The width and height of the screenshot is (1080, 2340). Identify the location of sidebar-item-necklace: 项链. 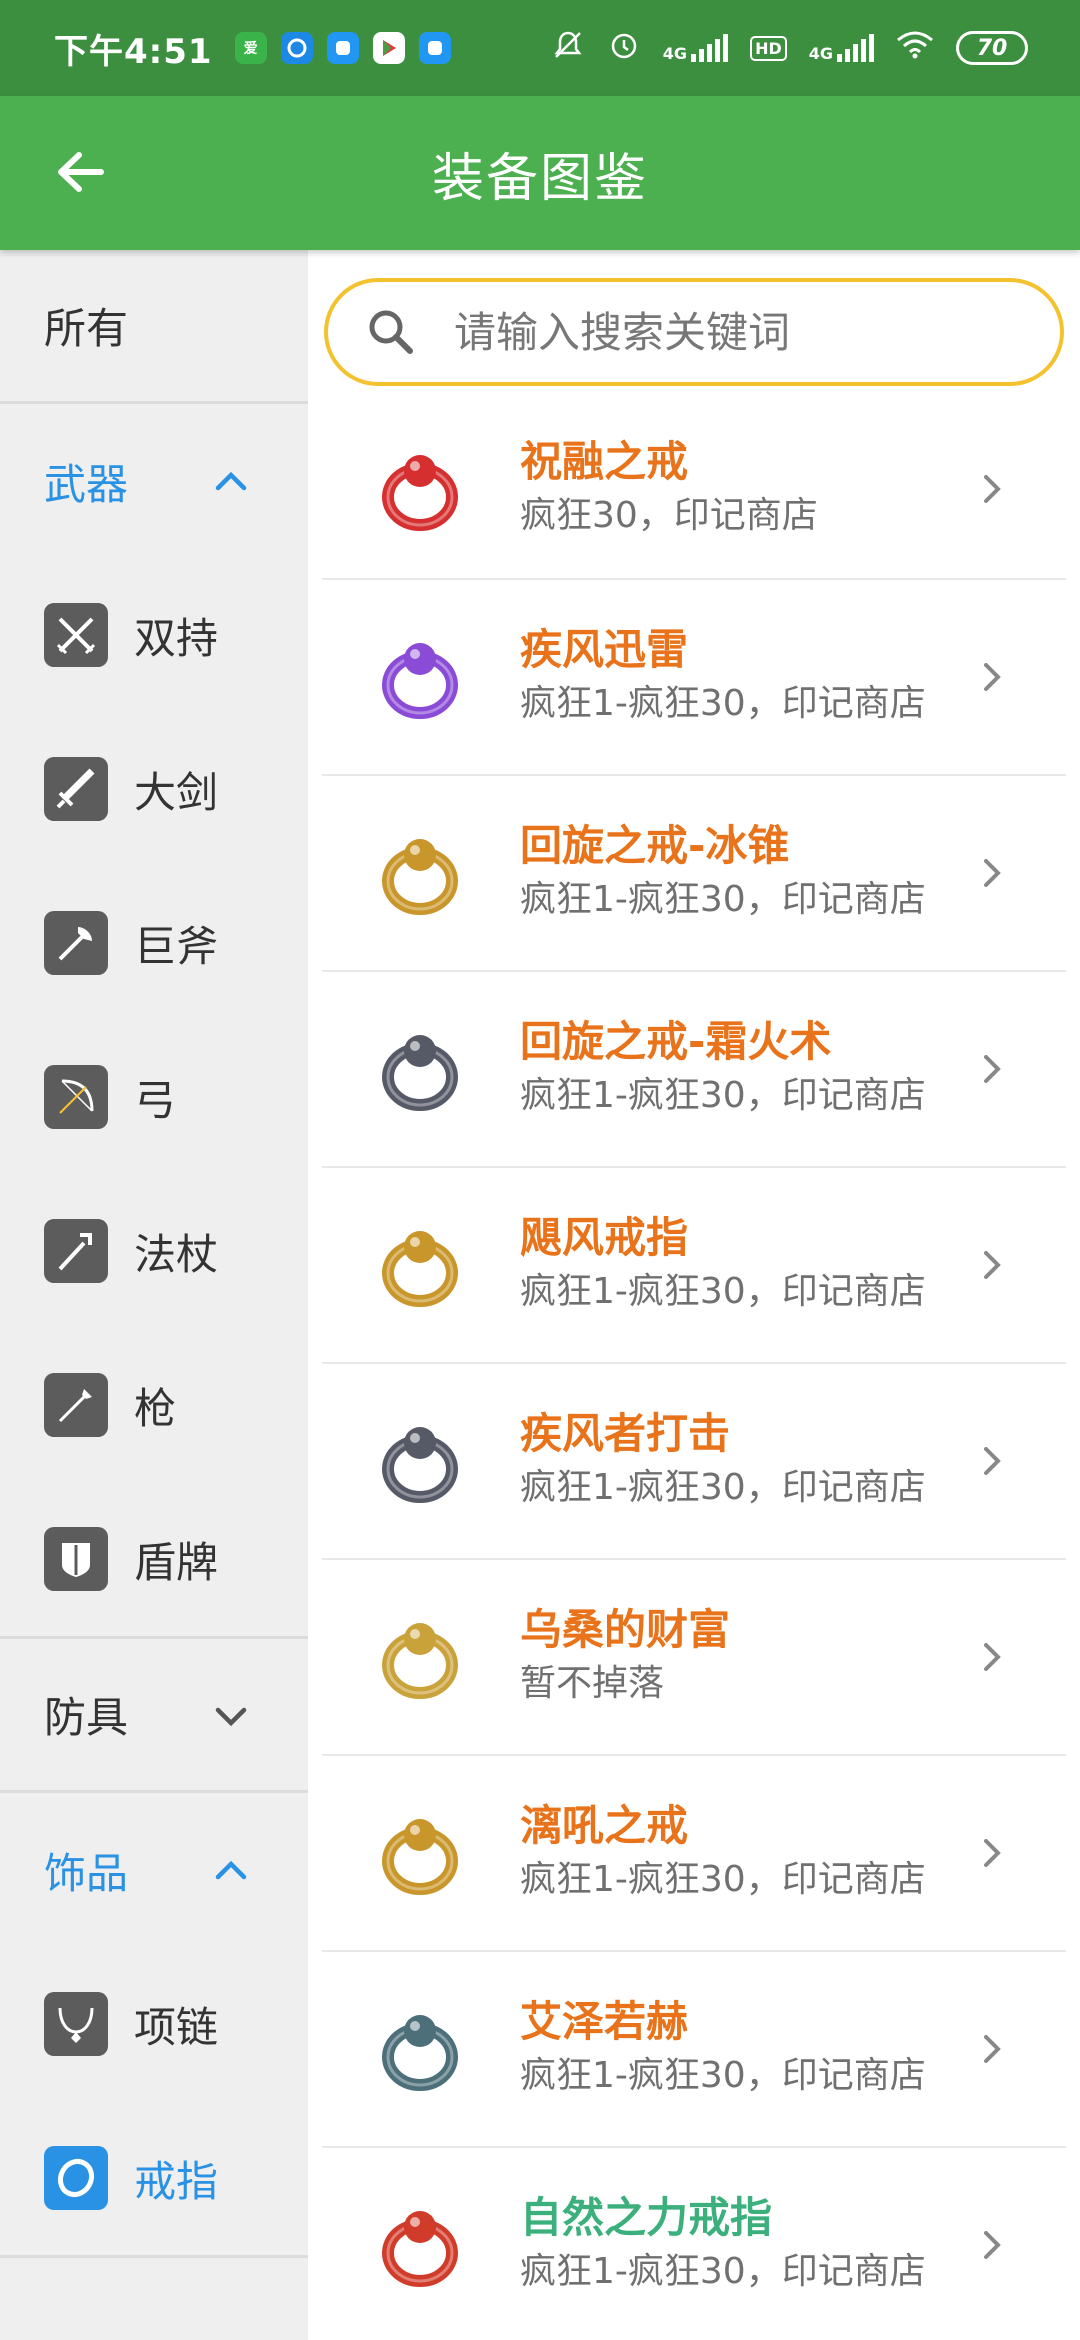
(154, 2024).